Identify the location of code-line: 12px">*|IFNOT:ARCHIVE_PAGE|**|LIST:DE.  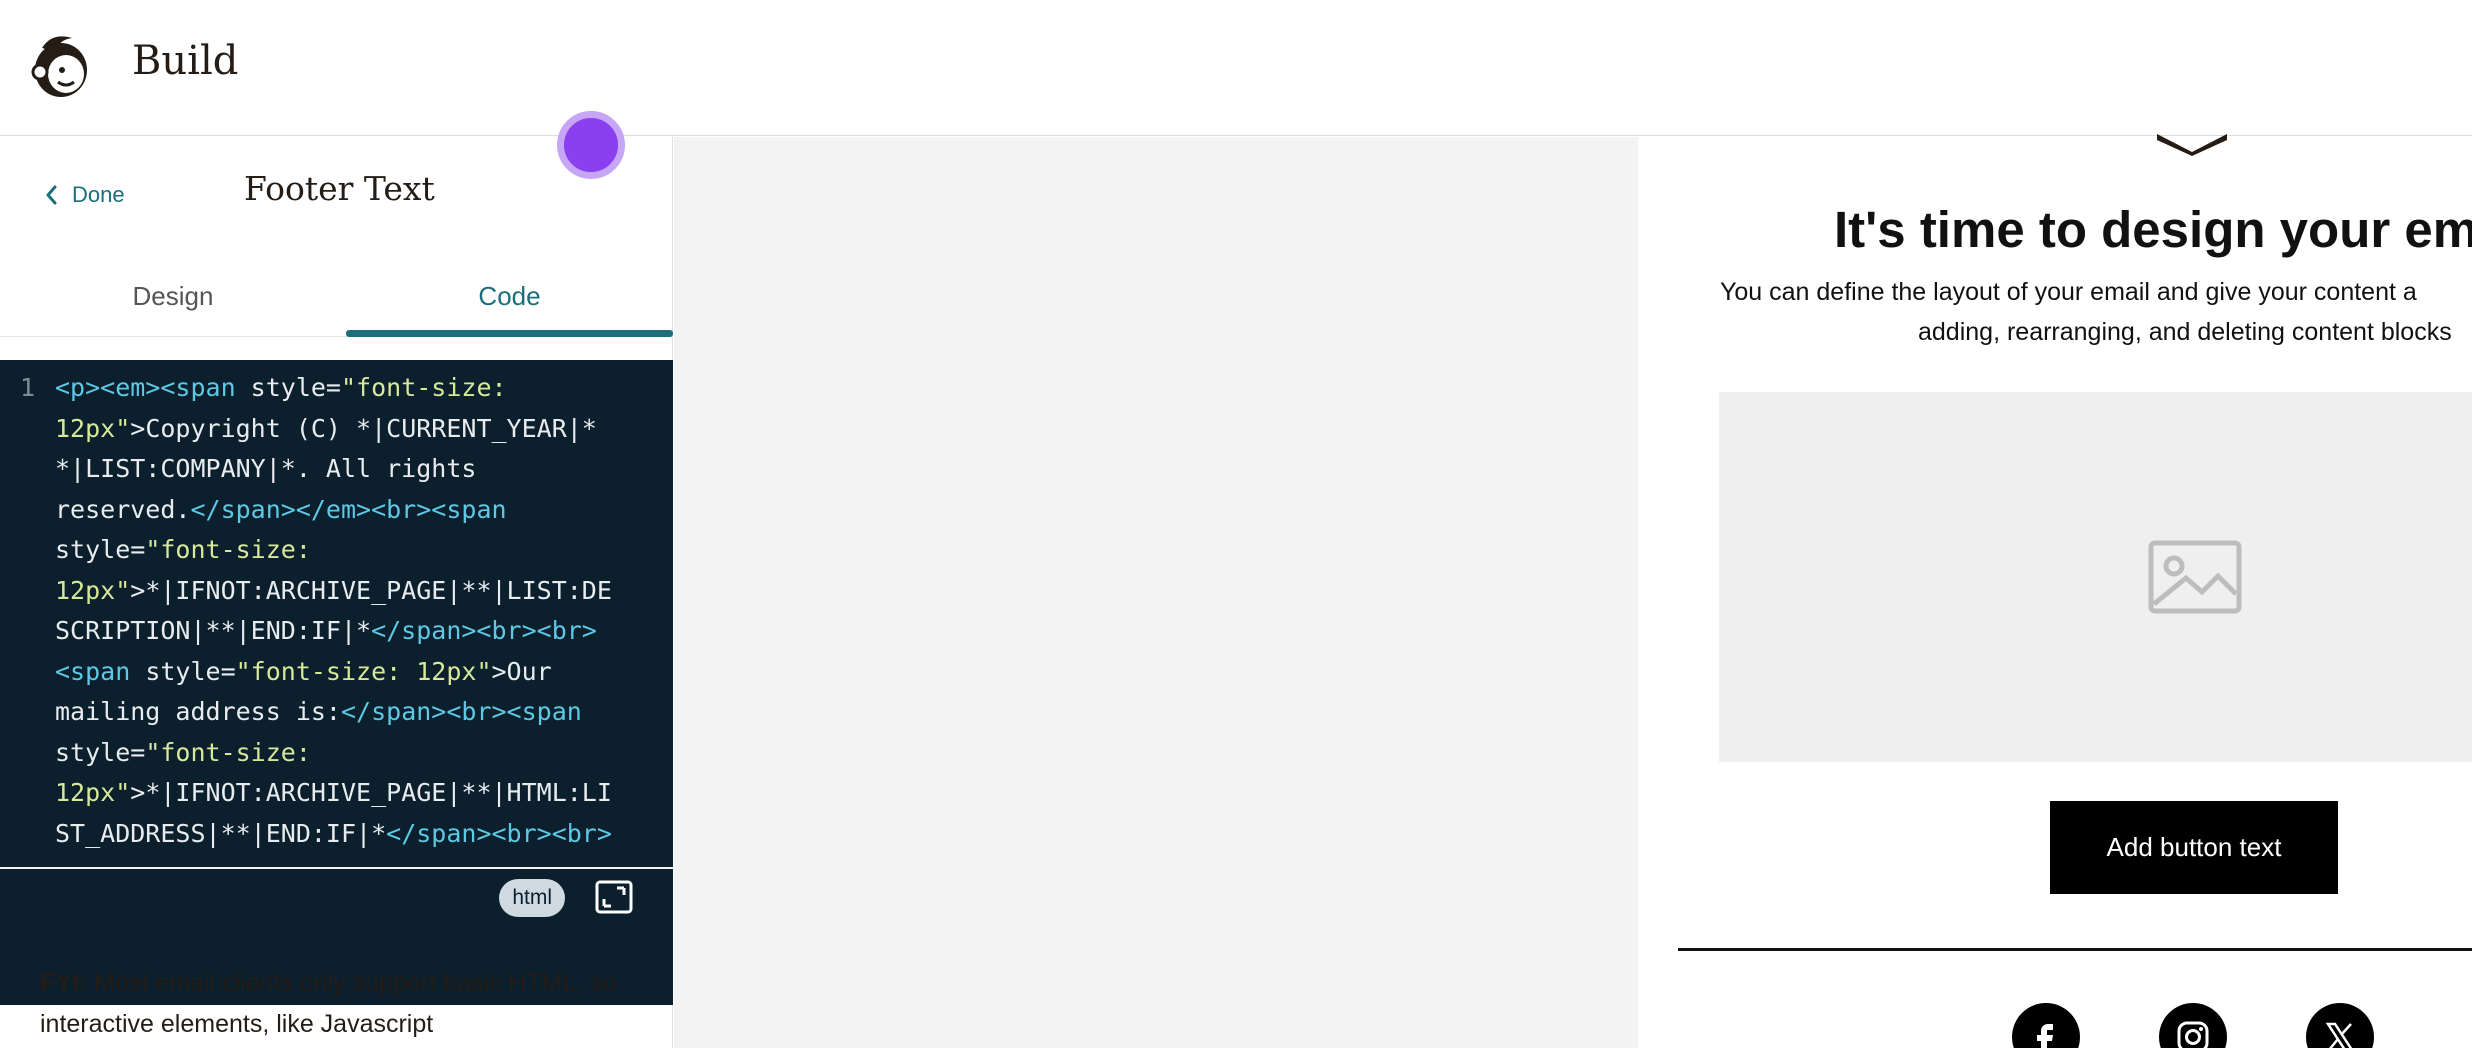
(359, 591).